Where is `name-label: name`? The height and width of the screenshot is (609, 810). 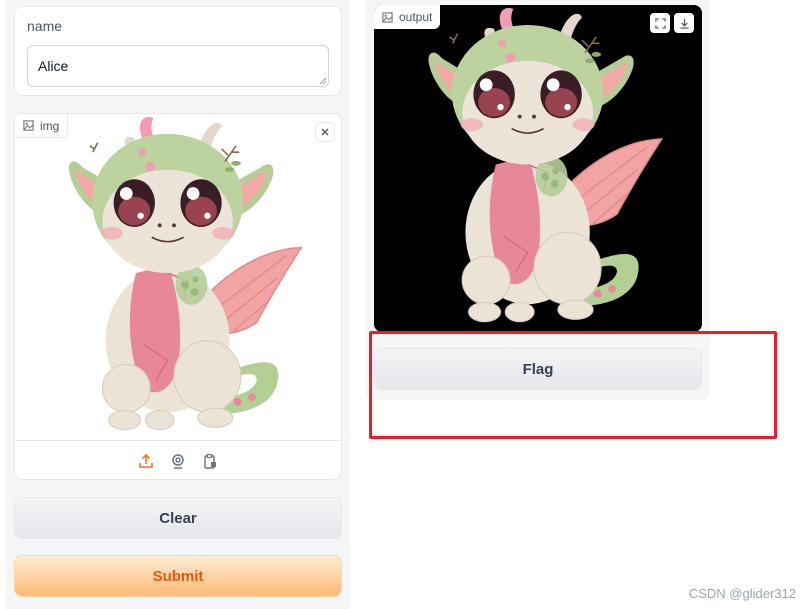 name-label: name is located at coordinates (45, 26).